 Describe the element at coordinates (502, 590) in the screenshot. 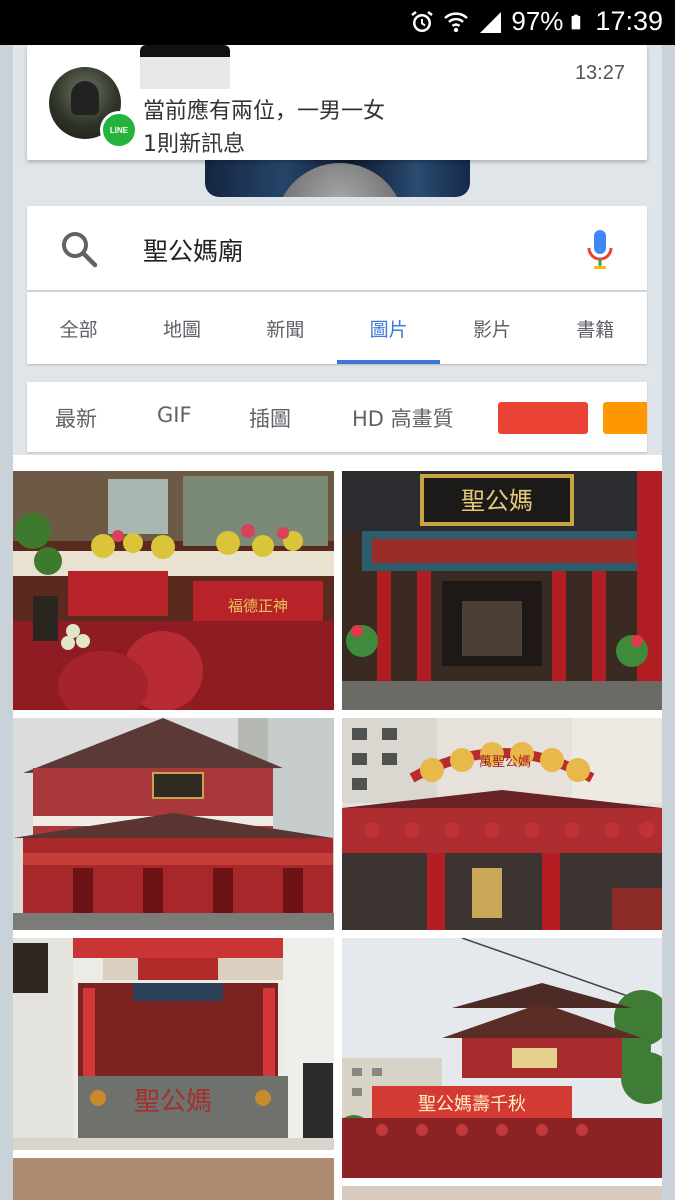

I see `image-result-2: 聖公媽` at that location.